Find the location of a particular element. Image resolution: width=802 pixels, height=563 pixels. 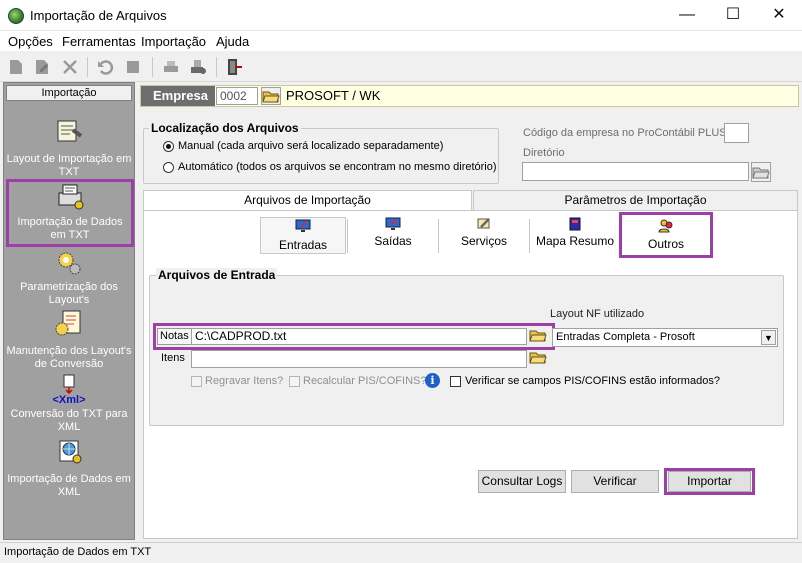

app-icon is located at coordinates (16, 16).